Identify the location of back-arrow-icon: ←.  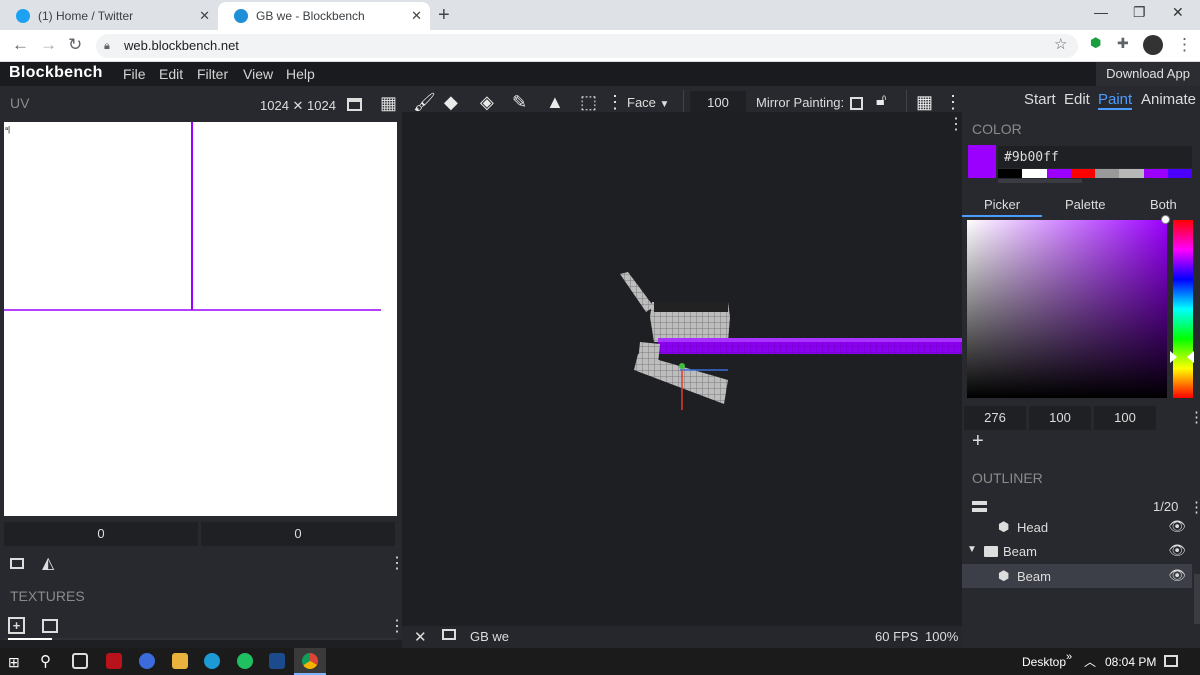
(20, 45).